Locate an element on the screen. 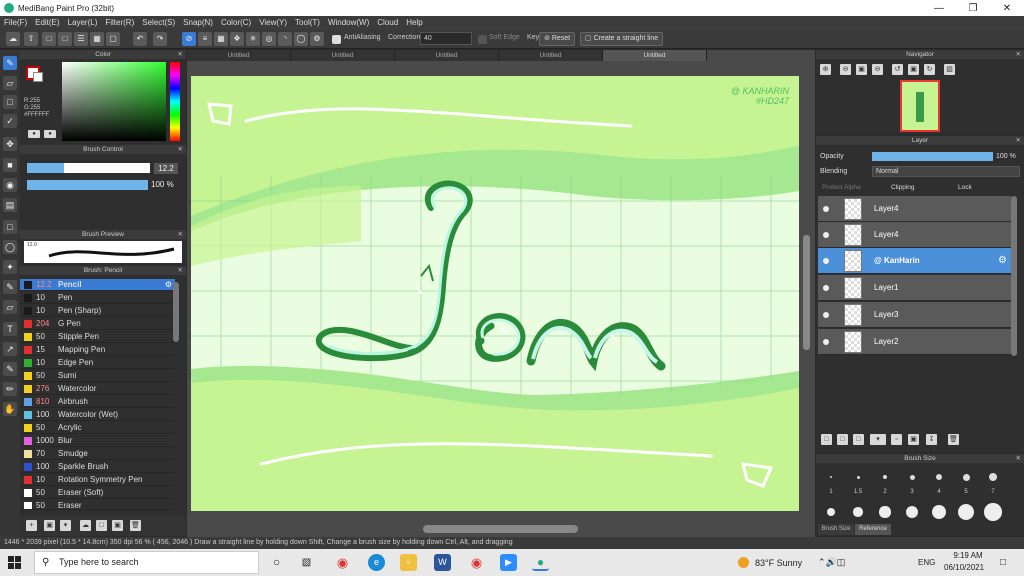  brush-item: 10 Edge Pen is located at coordinates (97, 363).